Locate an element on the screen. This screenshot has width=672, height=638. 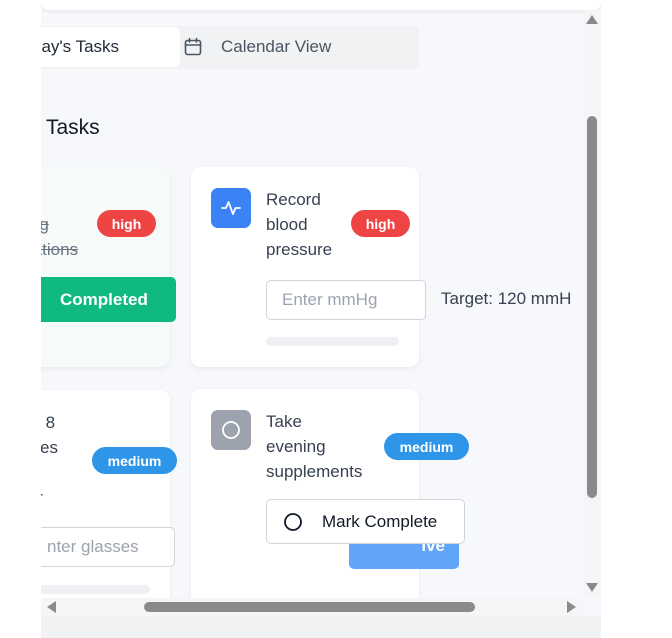
tab-todays-tasks: day's Tasks is located at coordinates (110, 47).